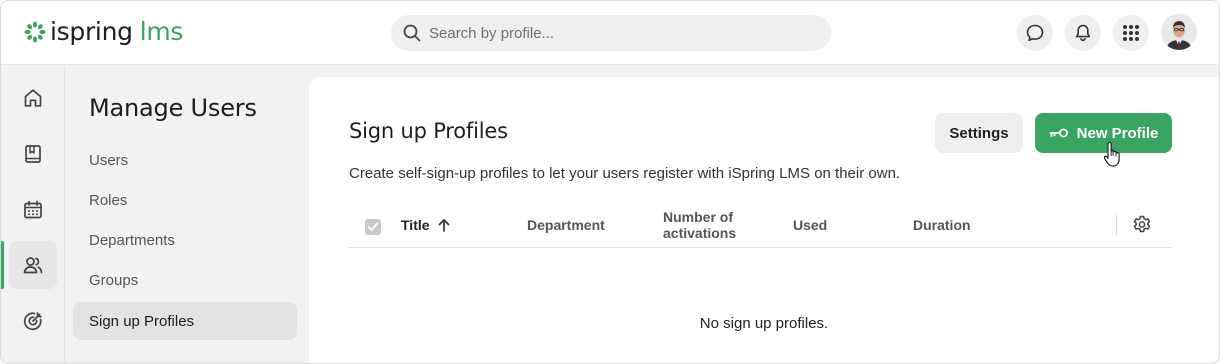 The width and height of the screenshot is (1220, 364). Describe the element at coordinates (2, 265) in the screenshot. I see `rail-active-indicator` at that location.